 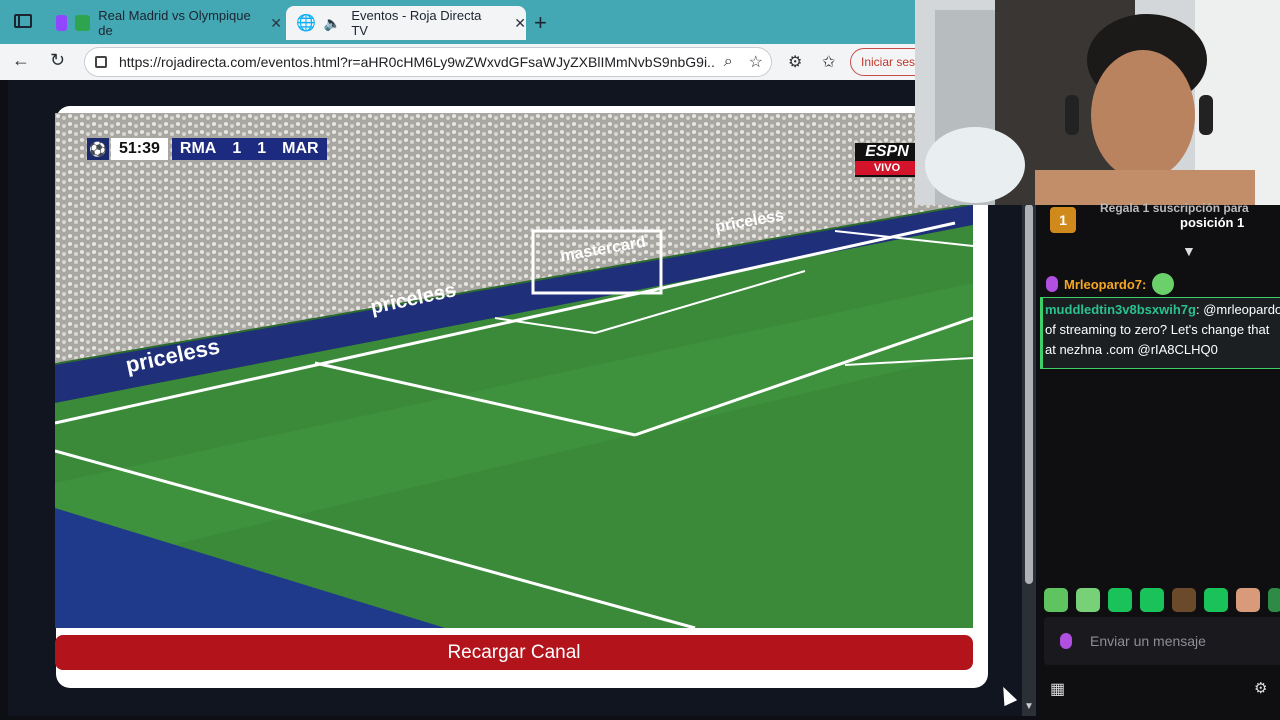 What do you see at coordinates (332, 23) in the screenshot?
I see `audio-icon: 🔈` at bounding box center [332, 23].